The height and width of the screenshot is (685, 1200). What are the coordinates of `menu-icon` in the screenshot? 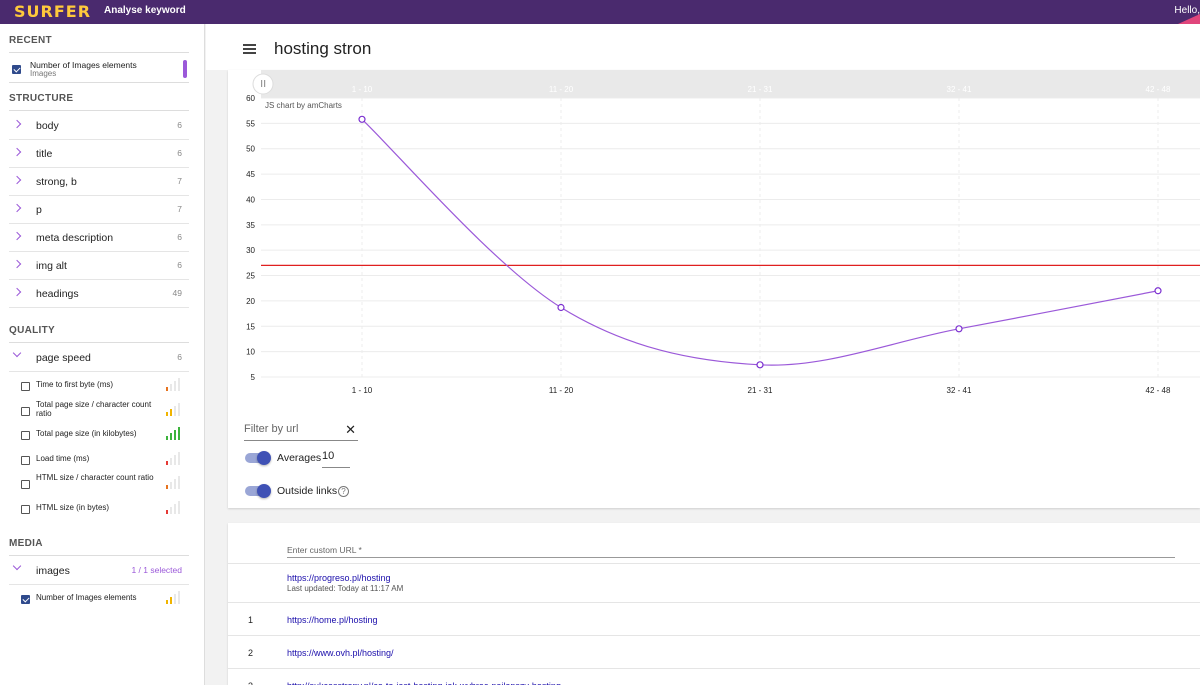 It's located at (249, 49).